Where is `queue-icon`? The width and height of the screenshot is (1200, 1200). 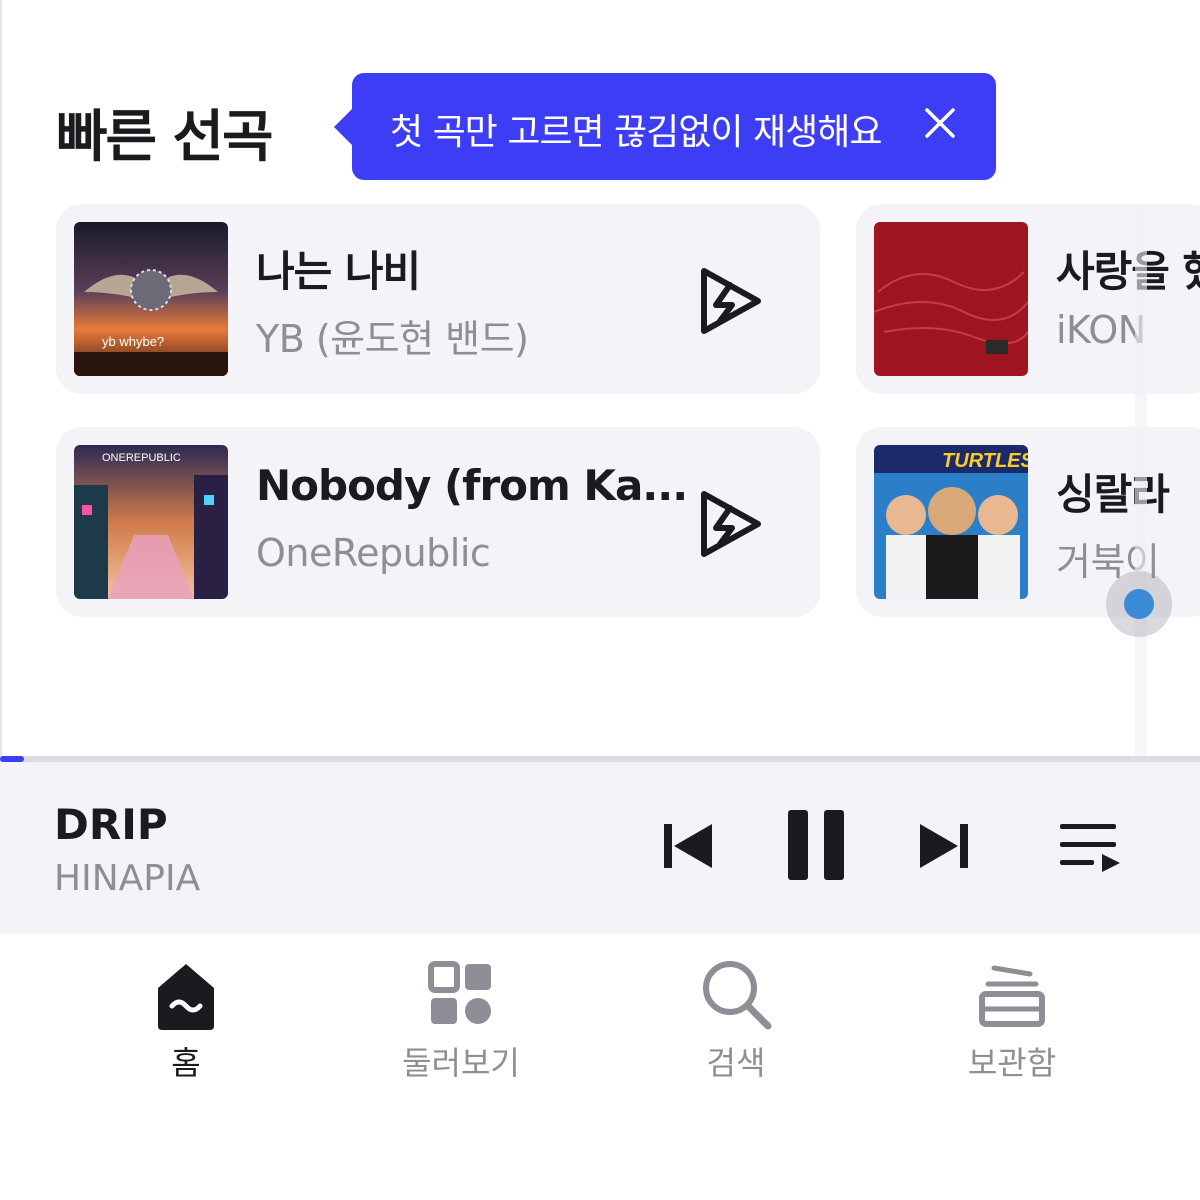
queue-icon is located at coordinates (1090, 848).